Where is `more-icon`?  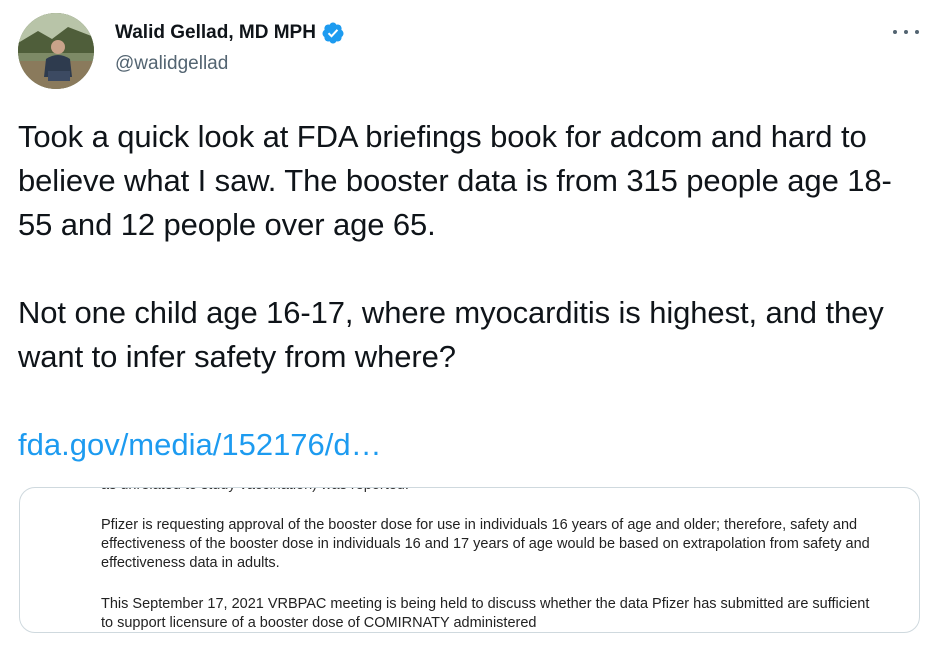 more-icon is located at coordinates (895, 32).